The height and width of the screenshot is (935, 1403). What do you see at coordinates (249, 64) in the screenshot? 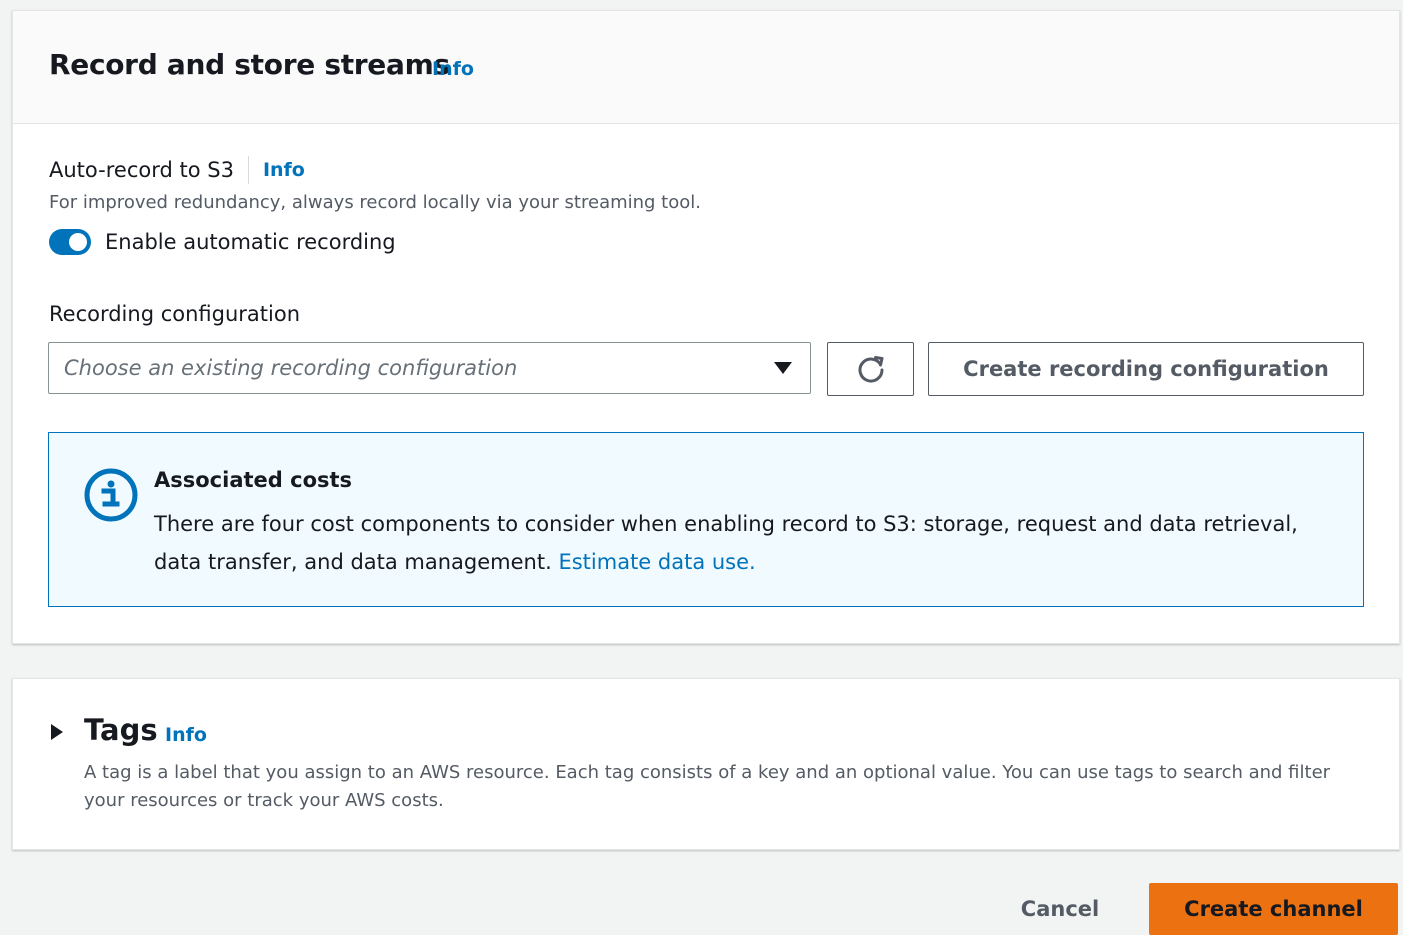
I see `section-title: Record and store streams` at bounding box center [249, 64].